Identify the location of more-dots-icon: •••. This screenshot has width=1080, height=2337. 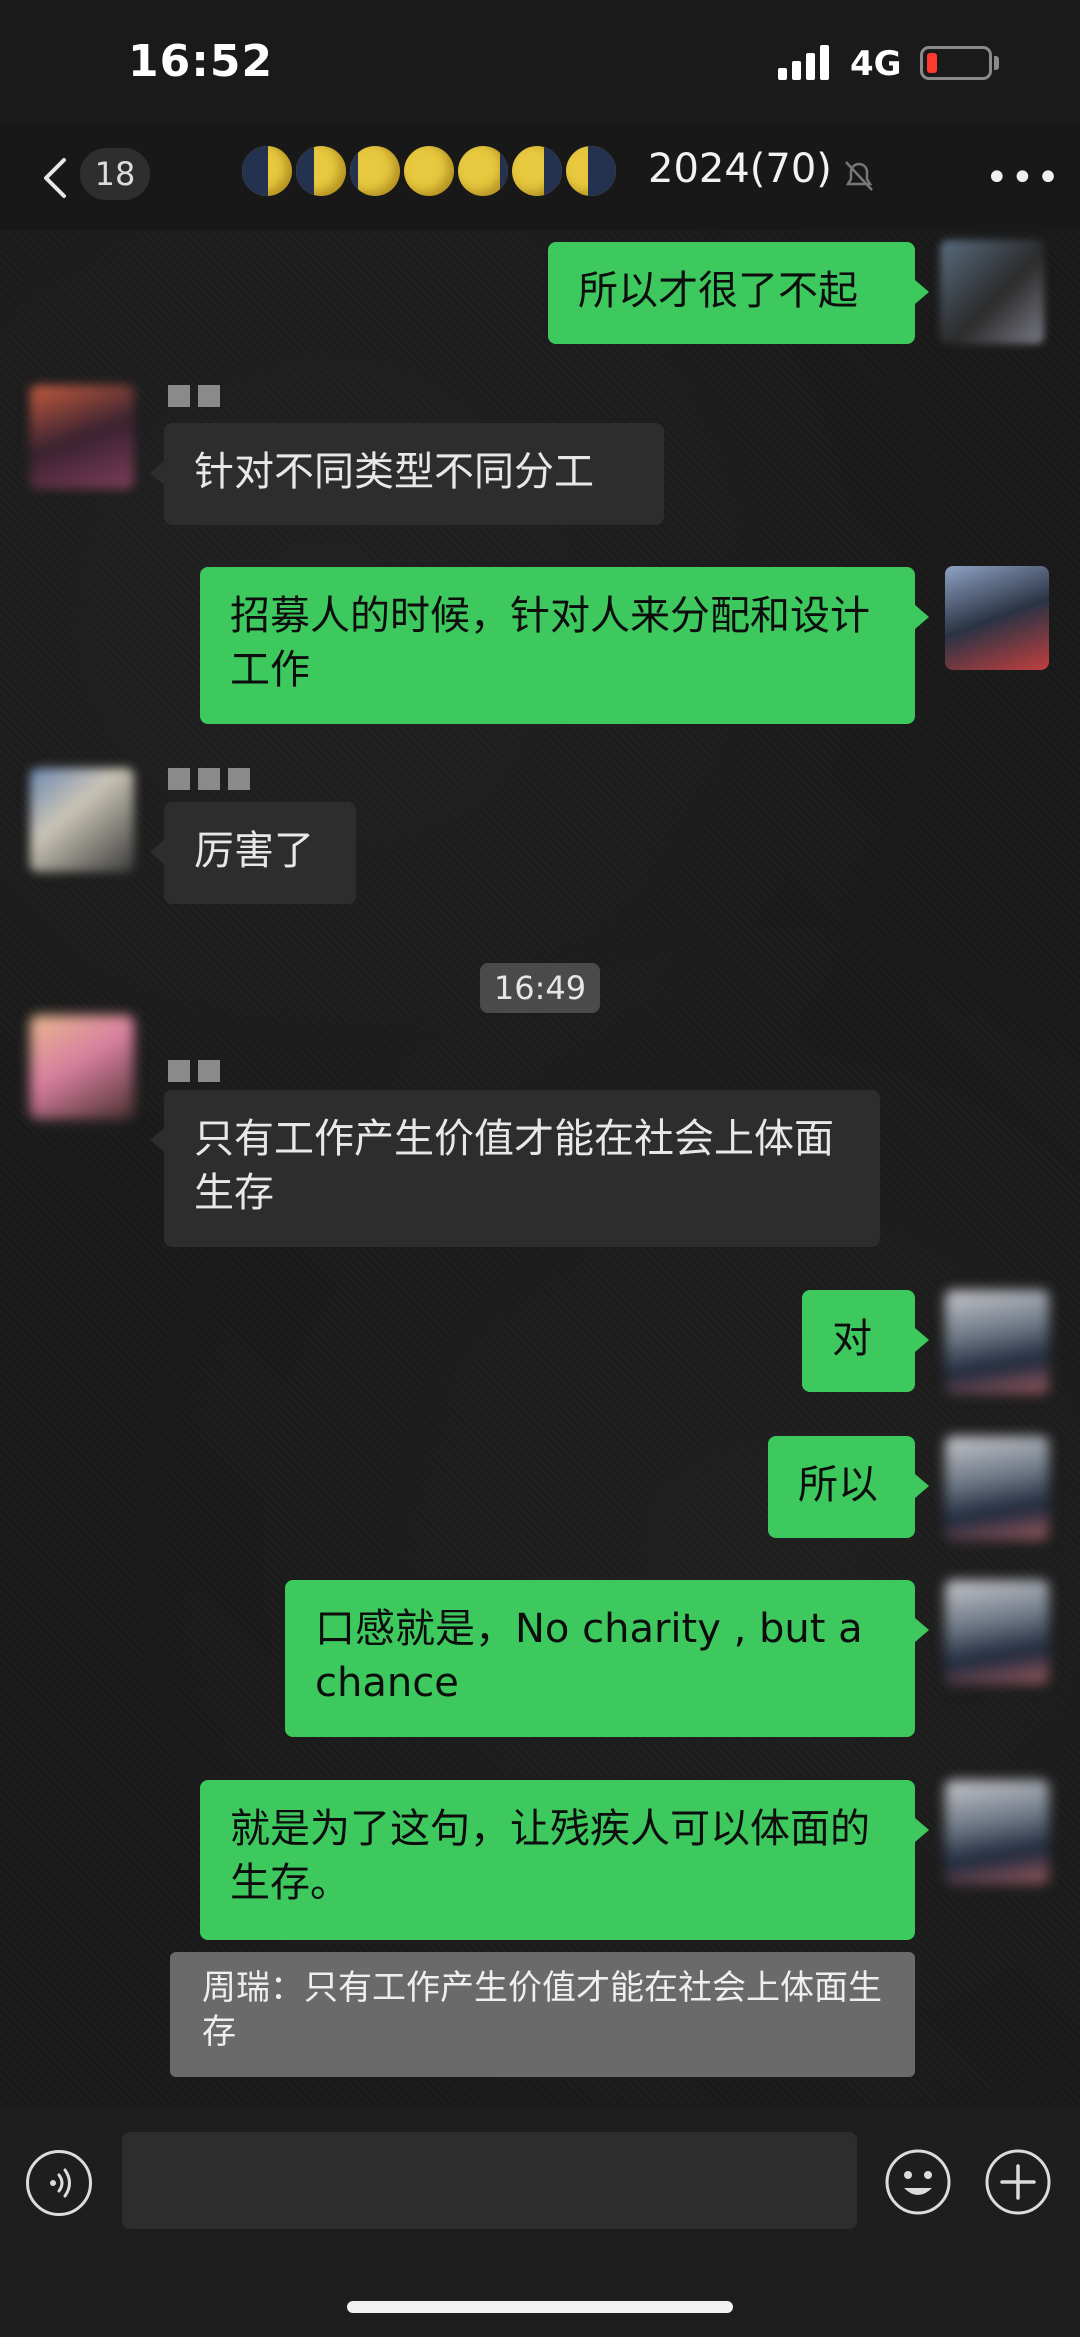
(1023, 178).